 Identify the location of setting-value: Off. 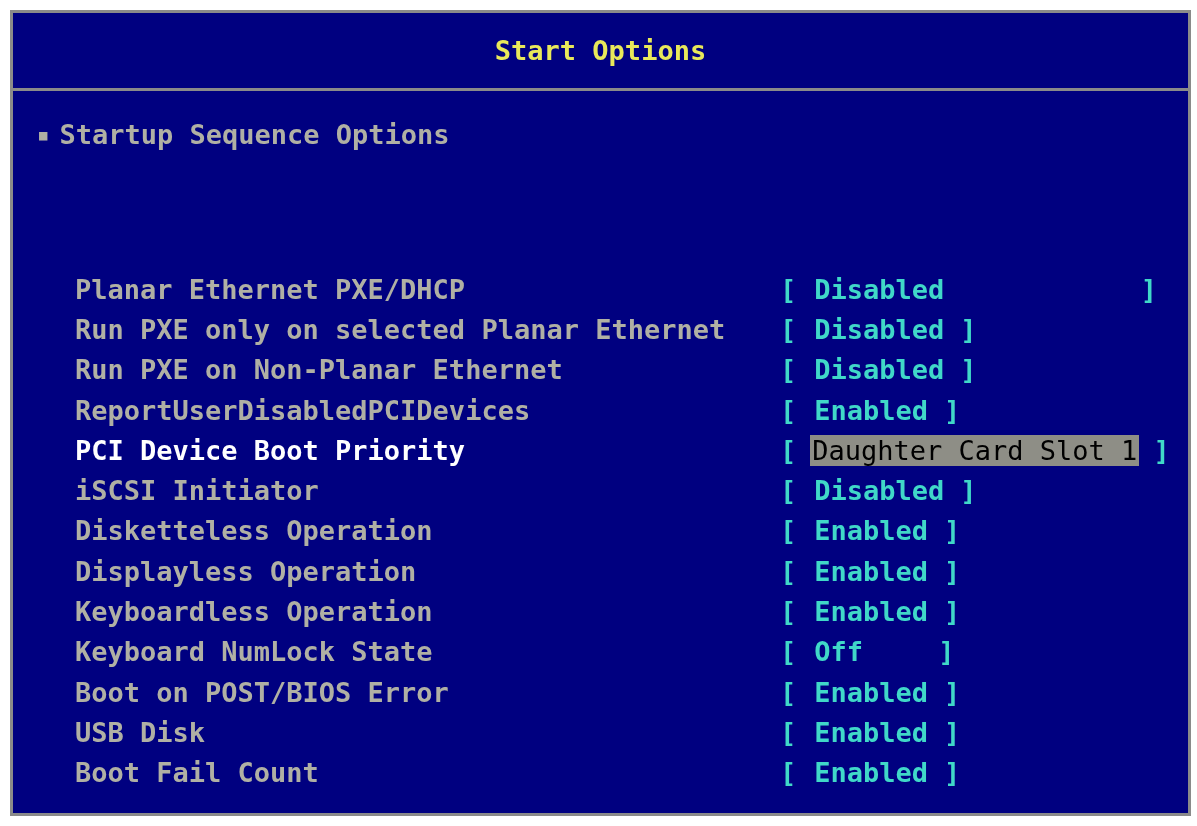
(868, 652).